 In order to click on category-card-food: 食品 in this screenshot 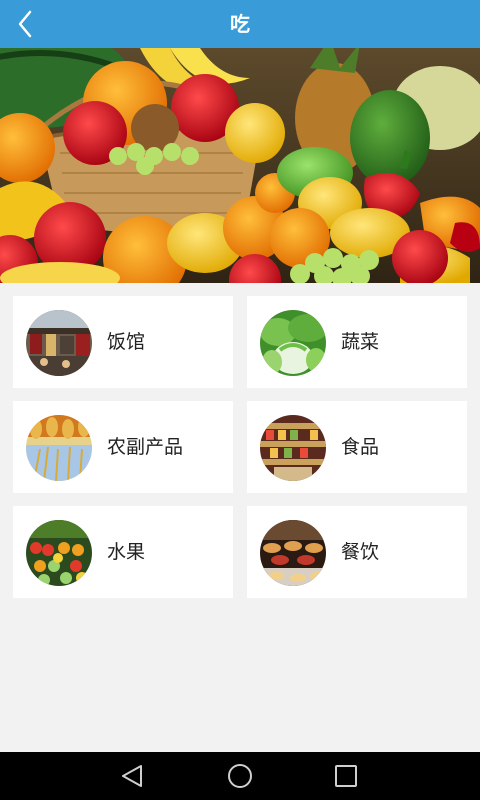, I will do `click(357, 447)`.